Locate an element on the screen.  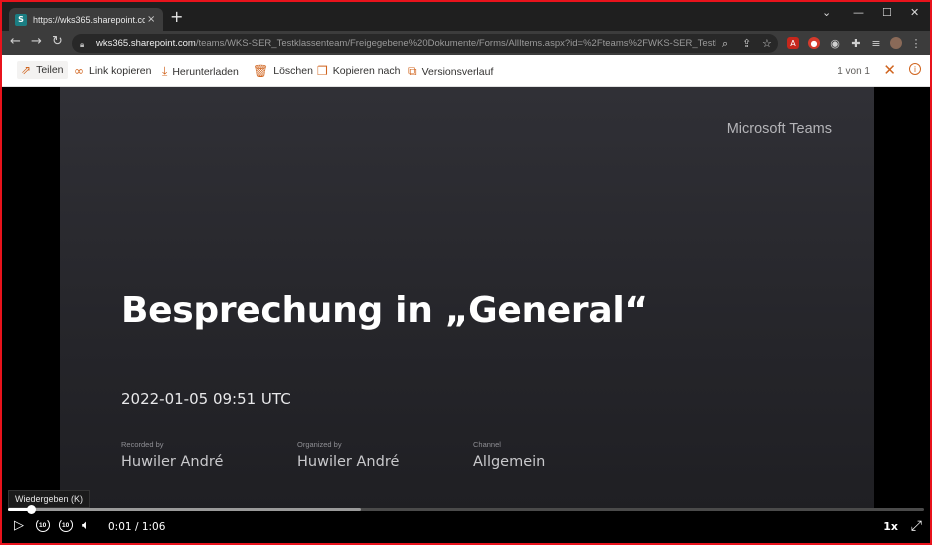
play-tooltip: Wiedergeben (K) is located at coordinates (49, 499).